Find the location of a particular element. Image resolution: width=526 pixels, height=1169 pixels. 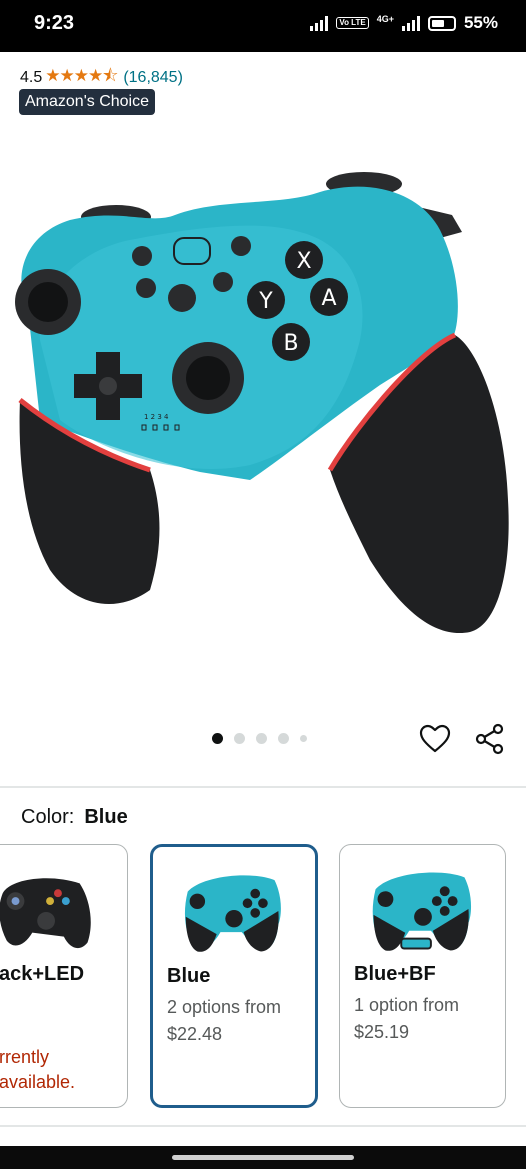

battery-icon is located at coordinates (441, 23).